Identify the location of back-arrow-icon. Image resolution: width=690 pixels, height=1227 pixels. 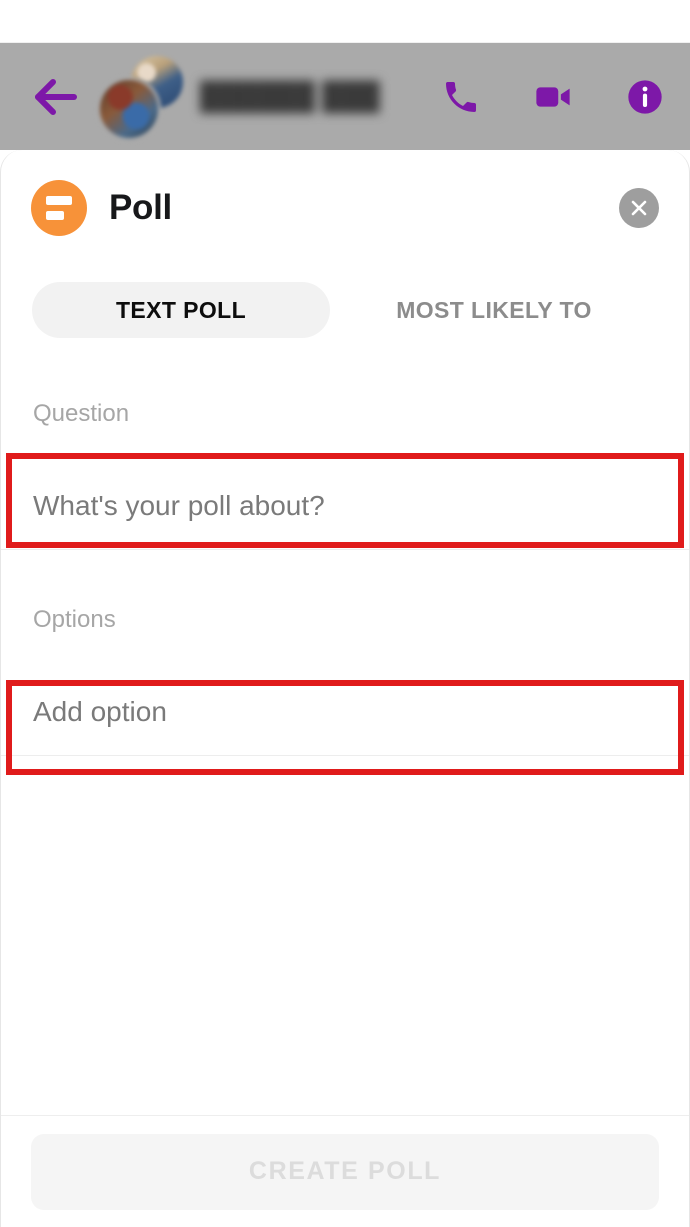
(56, 97).